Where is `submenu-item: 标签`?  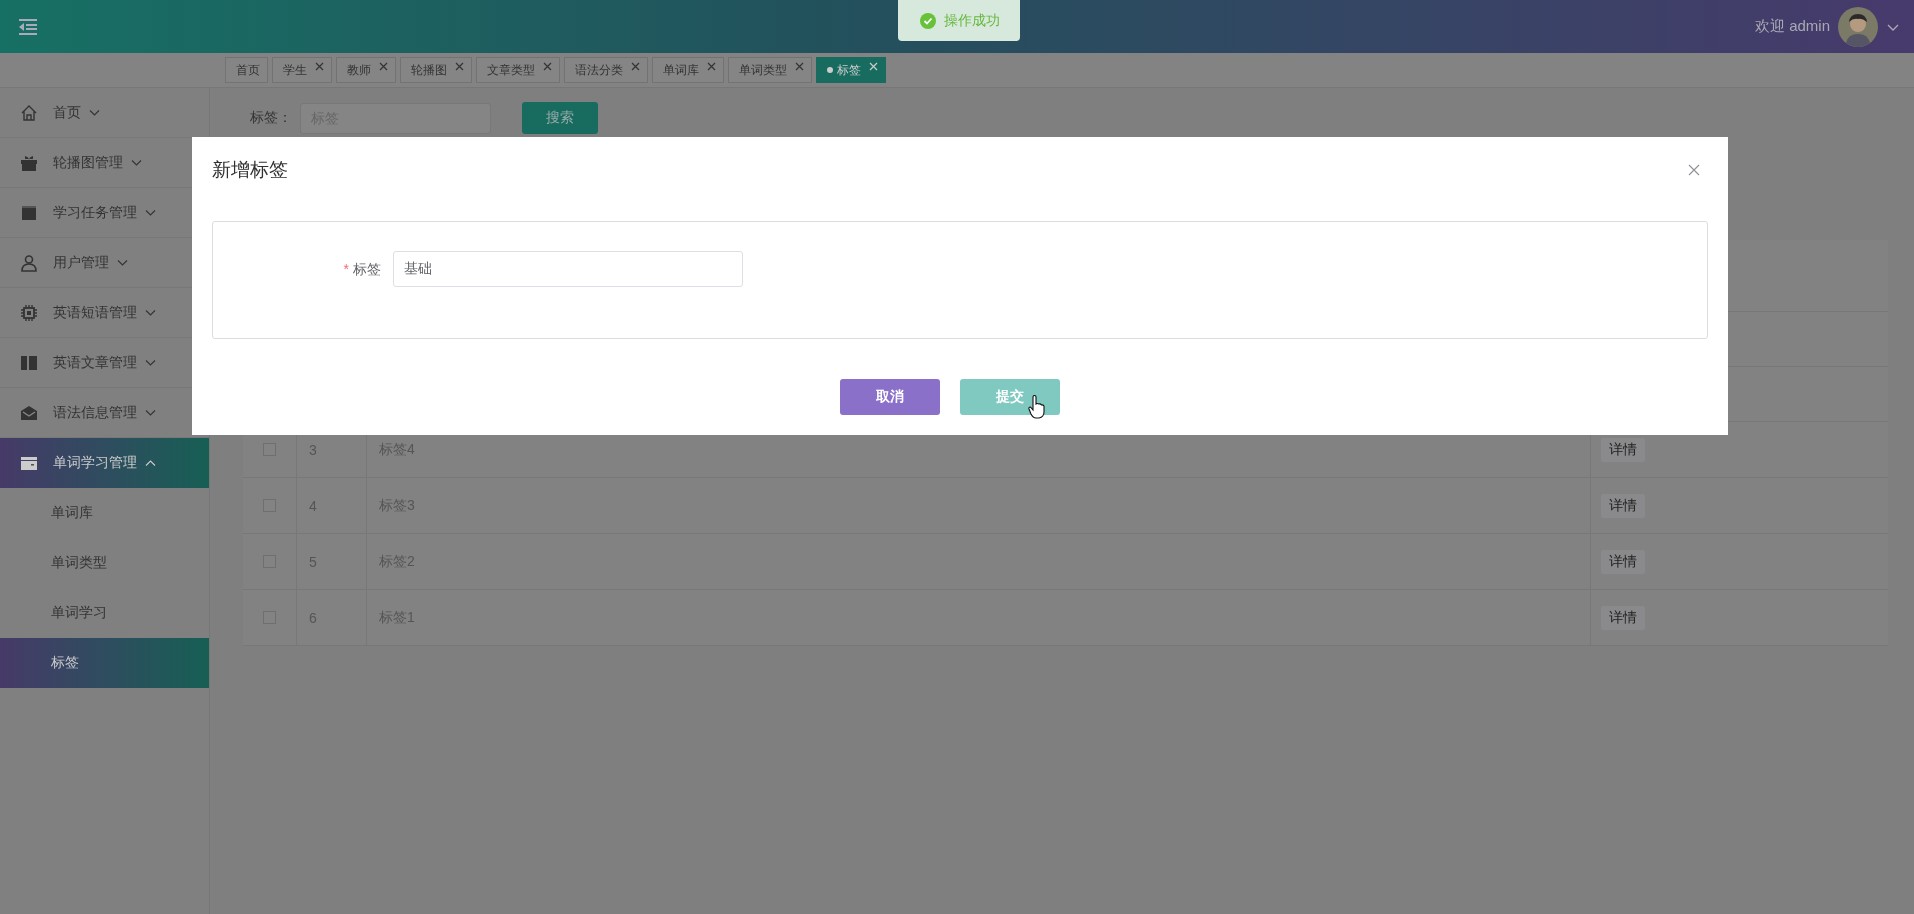 submenu-item: 标签 is located at coordinates (104, 663).